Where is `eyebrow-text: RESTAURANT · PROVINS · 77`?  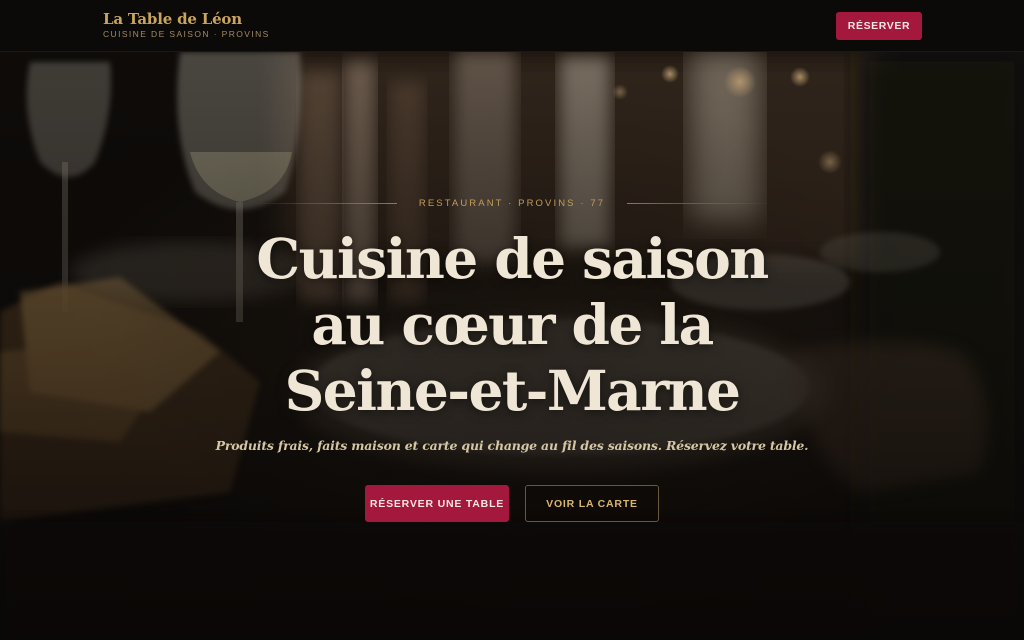
eyebrow-text: RESTAURANT · PROVINS · 77 is located at coordinates (512, 203).